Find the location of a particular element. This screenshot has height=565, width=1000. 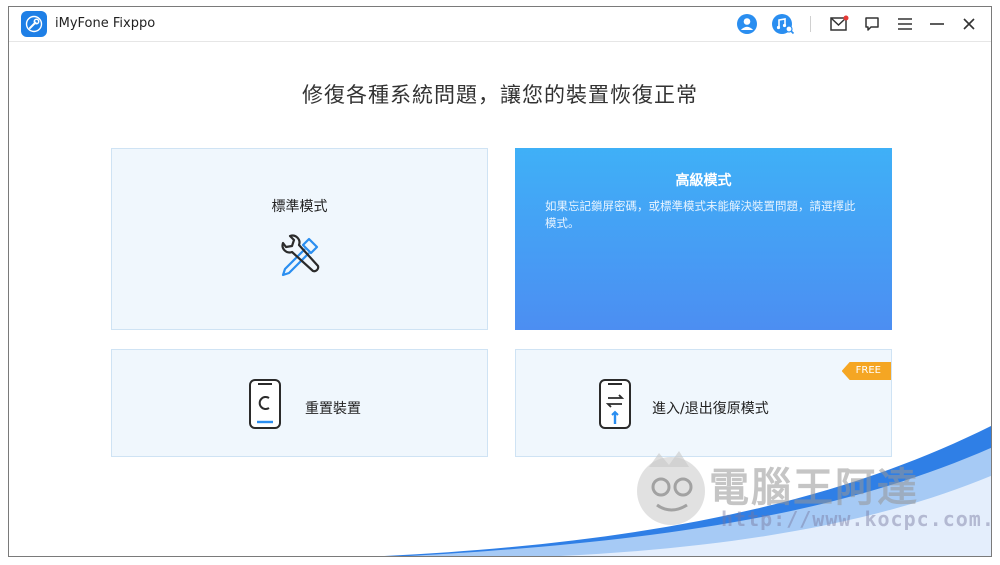

watermark-title: 電腦王阿達 is located at coordinates (814, 488).